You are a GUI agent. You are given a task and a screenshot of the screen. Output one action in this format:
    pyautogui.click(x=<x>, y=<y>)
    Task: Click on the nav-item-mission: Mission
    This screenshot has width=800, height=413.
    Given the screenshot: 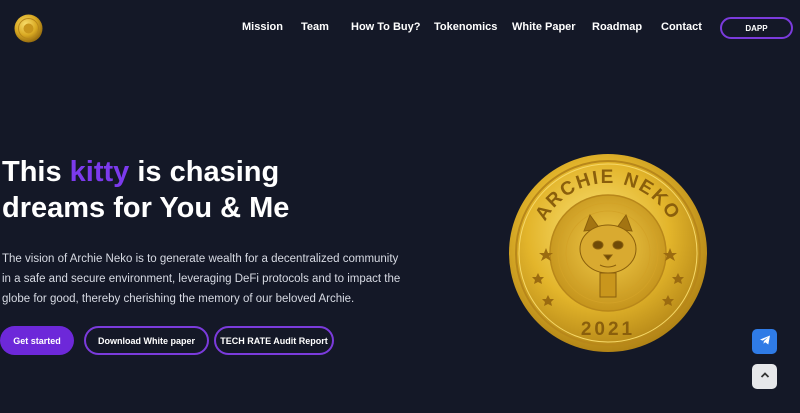 What is the action you would take?
    pyautogui.click(x=262, y=27)
    